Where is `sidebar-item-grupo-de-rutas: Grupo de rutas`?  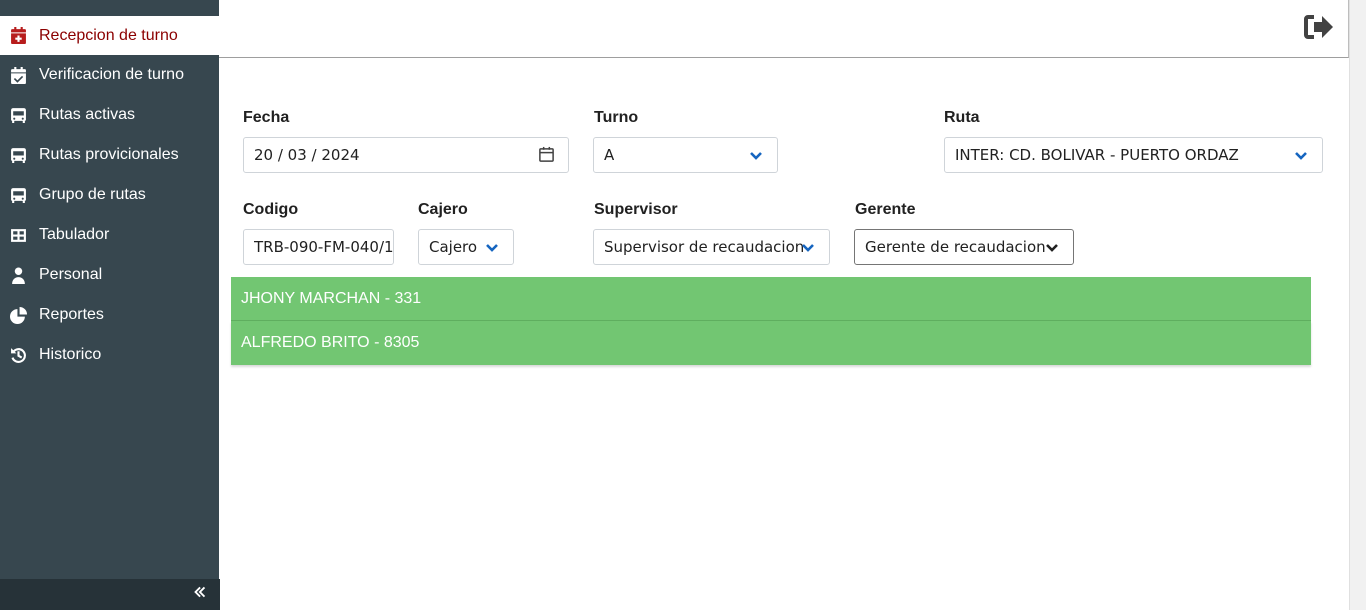
sidebar-item-grupo-de-rutas: Grupo de rutas is located at coordinates (109, 195).